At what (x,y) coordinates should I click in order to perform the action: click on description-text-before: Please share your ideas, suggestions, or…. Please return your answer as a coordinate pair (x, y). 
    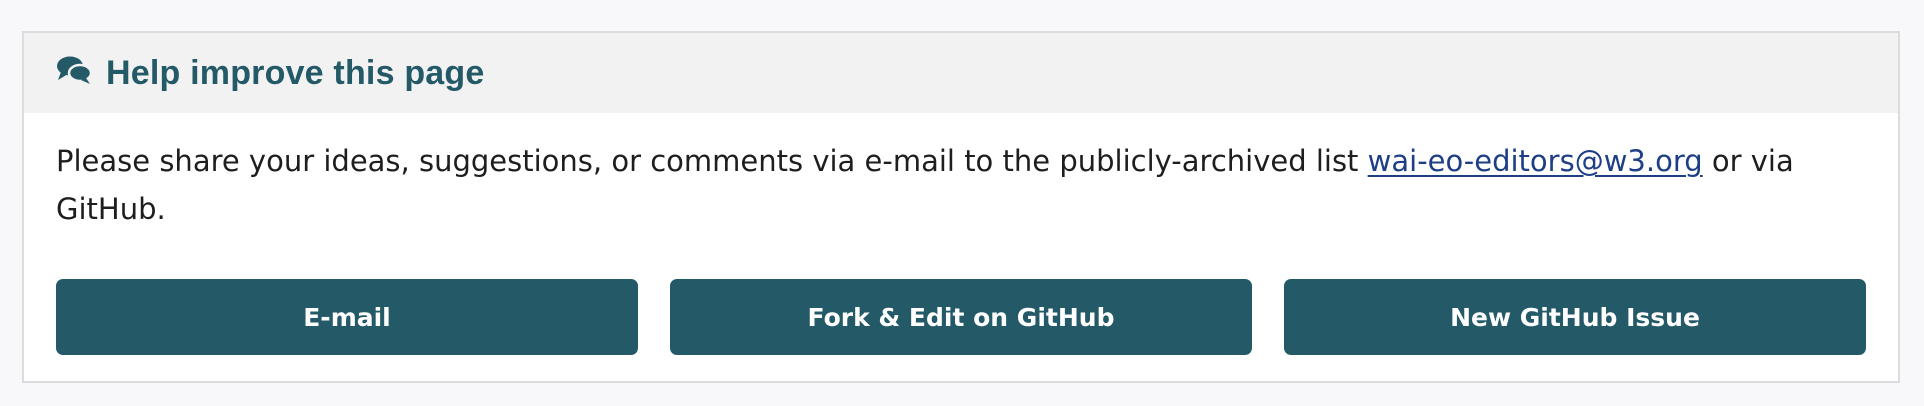
    Looking at the image, I should click on (712, 161).